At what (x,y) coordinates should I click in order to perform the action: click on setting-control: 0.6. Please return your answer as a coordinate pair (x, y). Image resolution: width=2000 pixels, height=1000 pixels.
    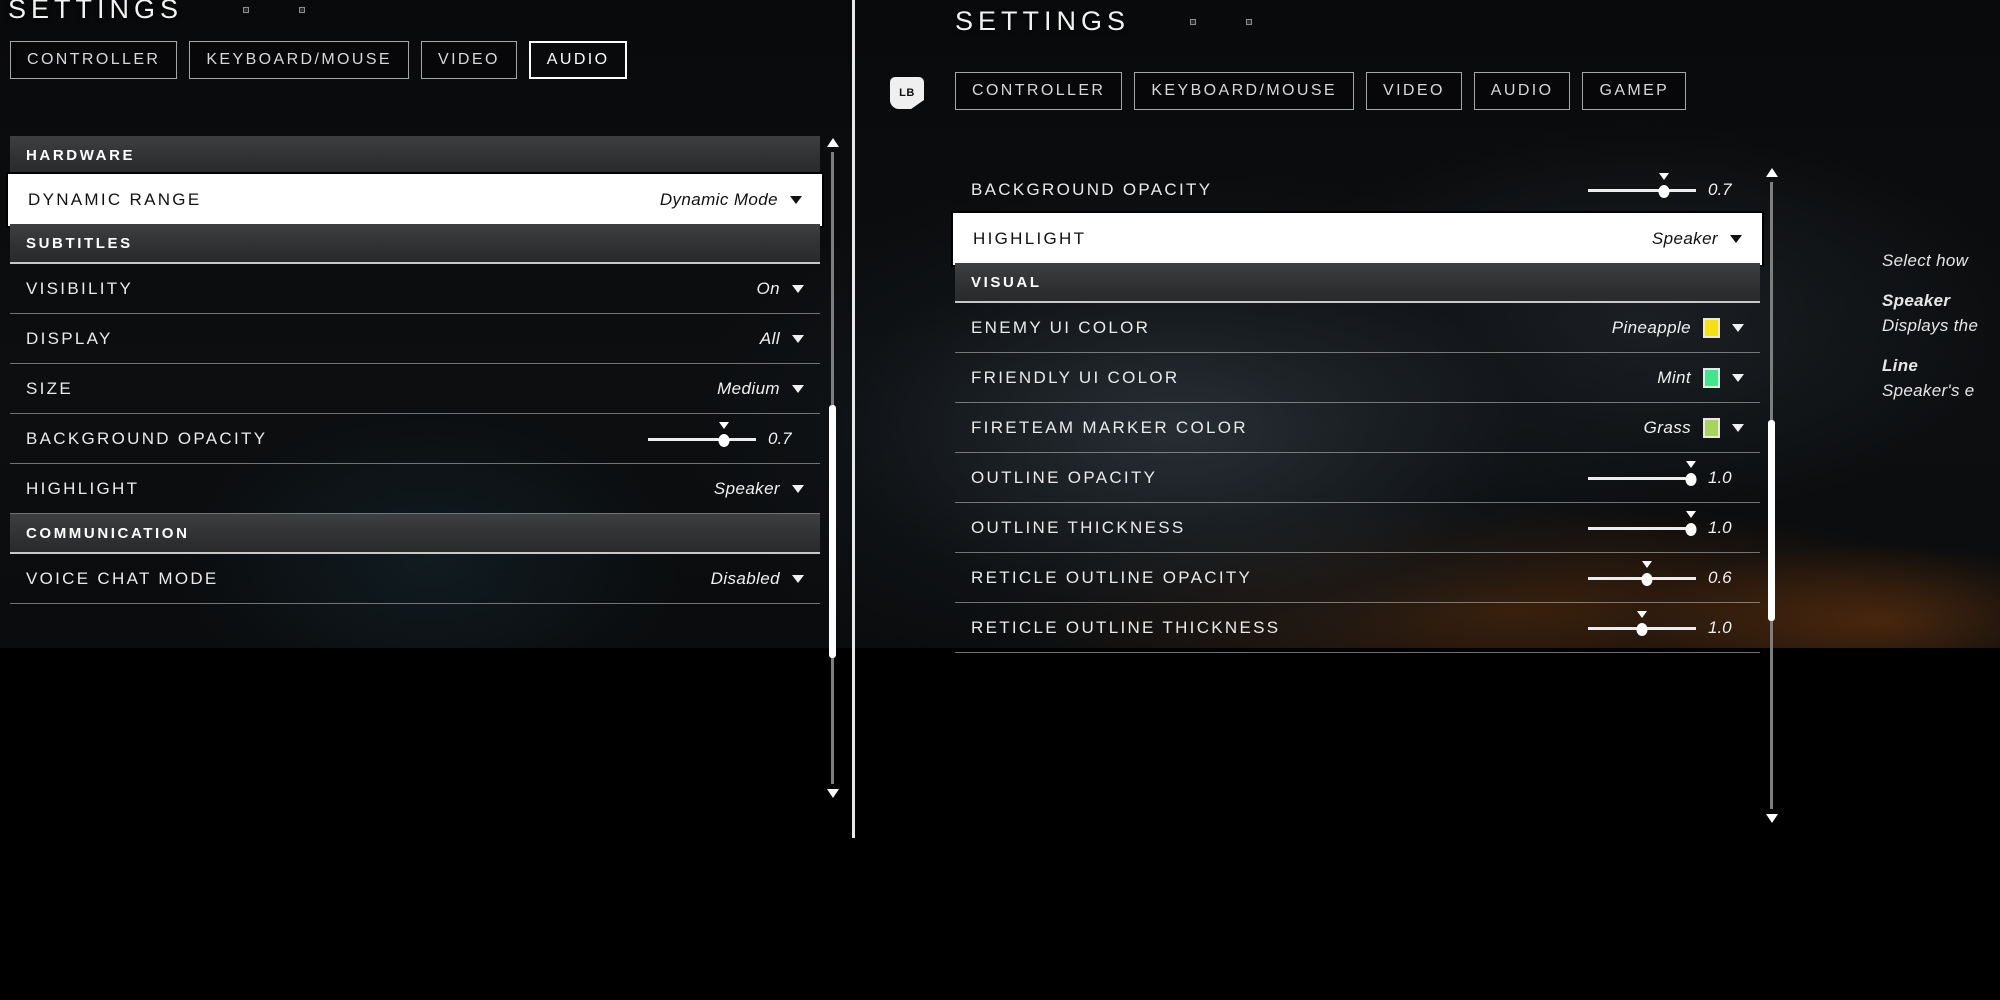
    Looking at the image, I should click on (1666, 574).